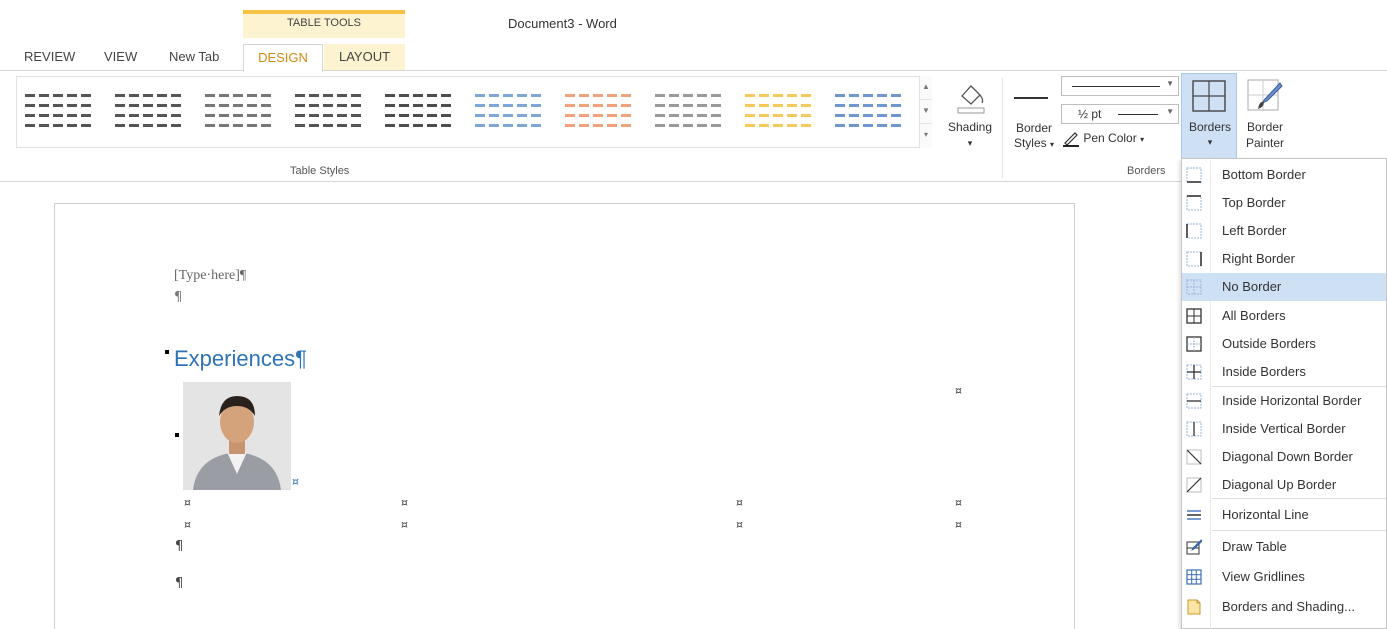  What do you see at coordinates (1284, 316) in the screenshot?
I see `menu-item-all-borders: All Borders` at bounding box center [1284, 316].